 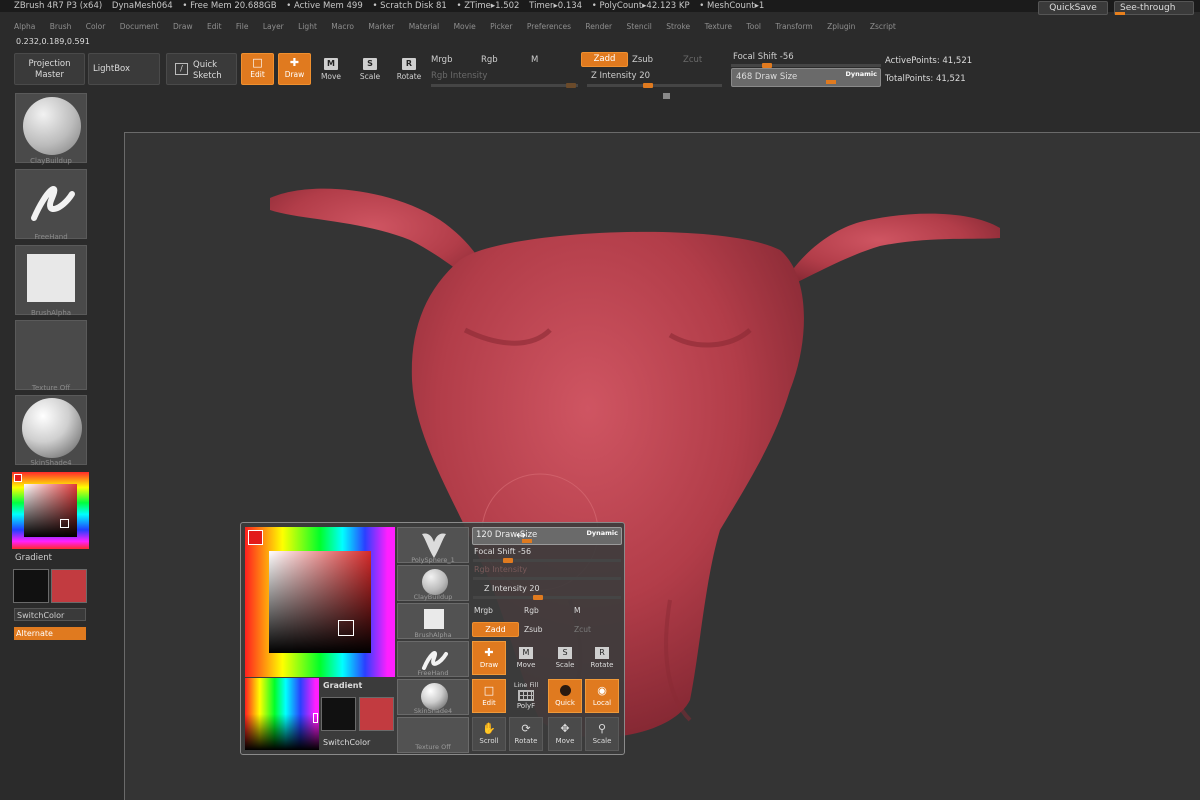 What do you see at coordinates (69, 586) in the screenshot?
I see `main-color-swatch` at bounding box center [69, 586].